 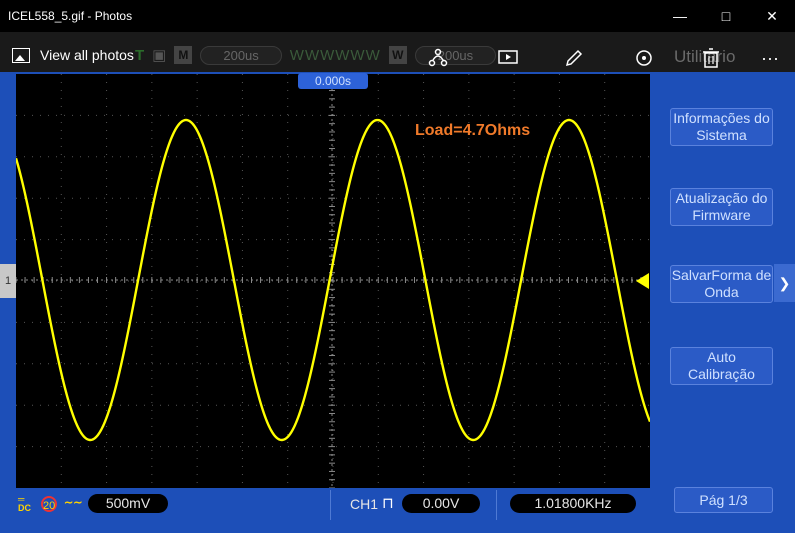 What do you see at coordinates (642, 281) in the screenshot?
I see `trigger-level-marker` at bounding box center [642, 281].